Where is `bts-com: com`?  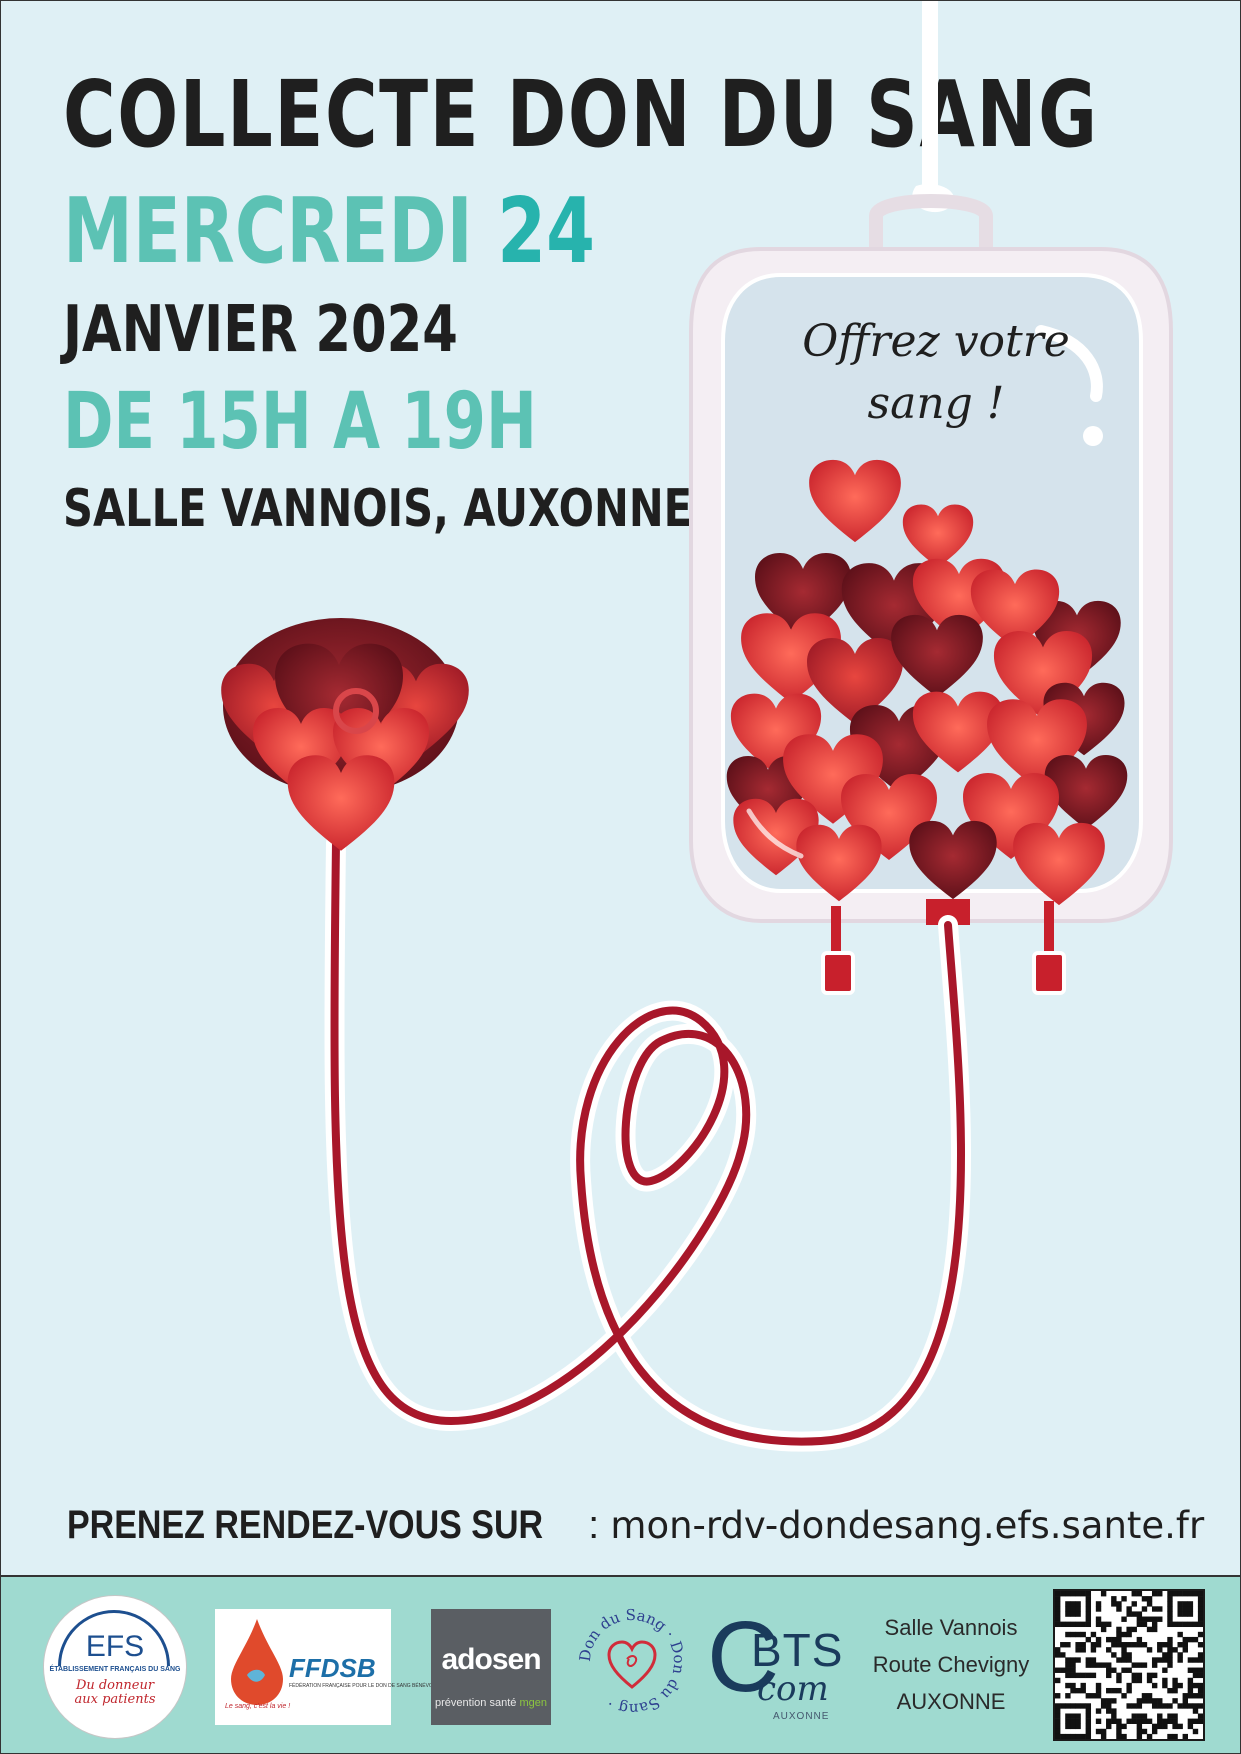 bts-com: com is located at coordinates (793, 1689).